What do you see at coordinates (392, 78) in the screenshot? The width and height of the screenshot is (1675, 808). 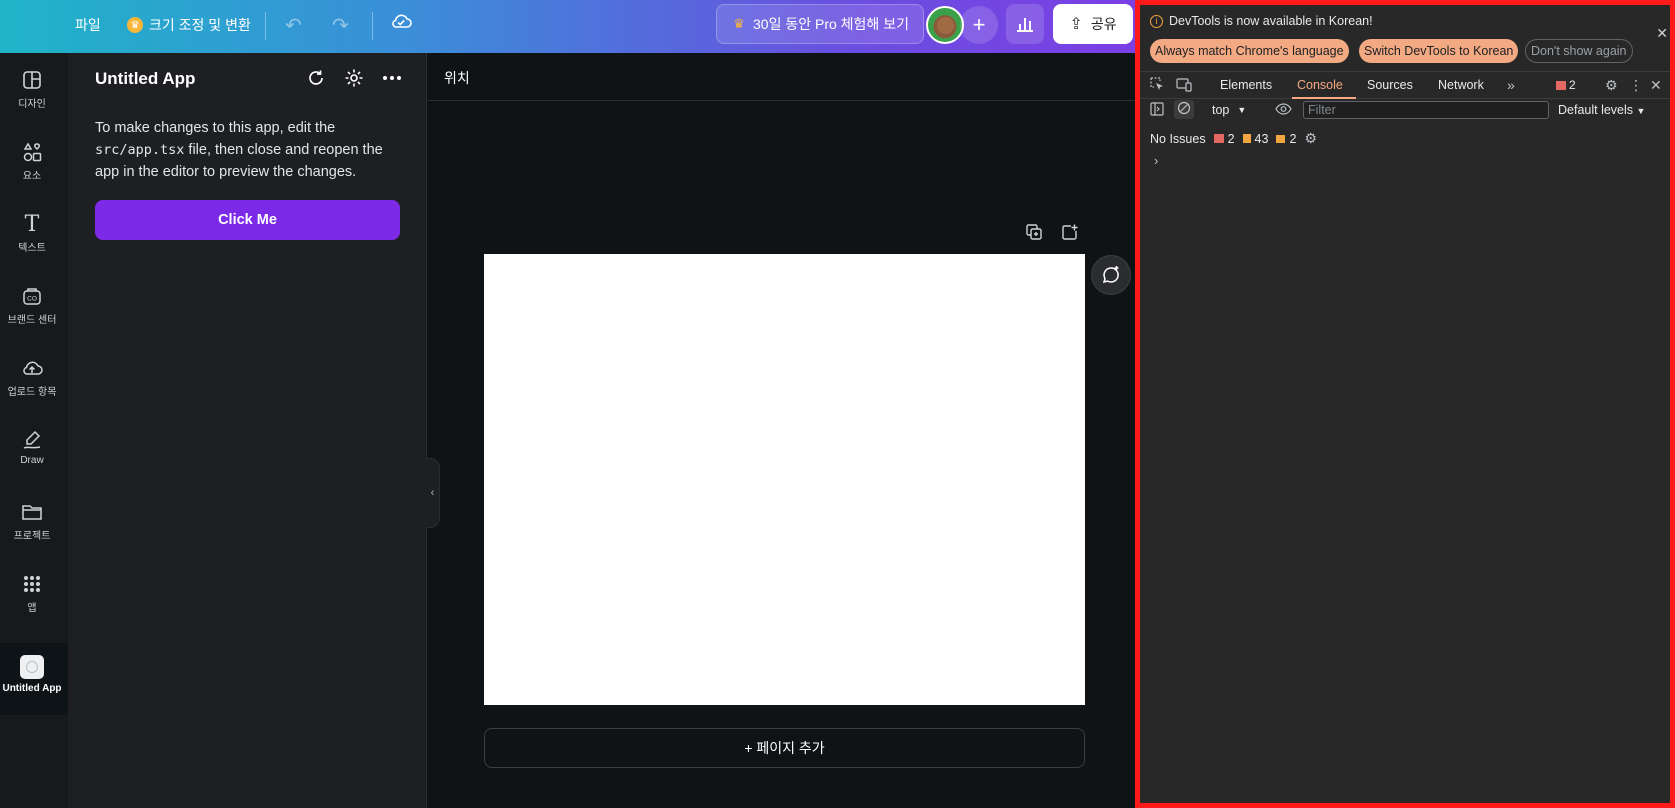 I see `more-icon` at bounding box center [392, 78].